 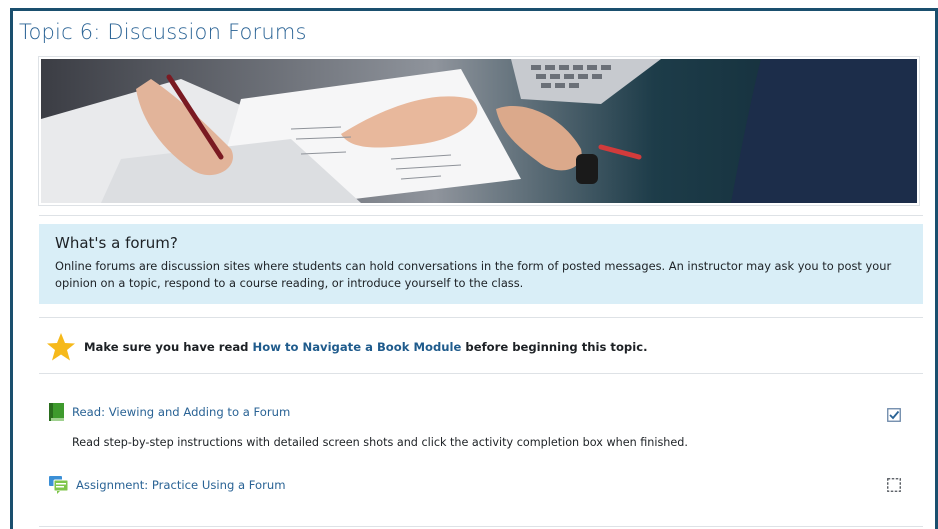 What do you see at coordinates (554, 347) in the screenshot?
I see `notice-suffix: before beginning this topic.` at bounding box center [554, 347].